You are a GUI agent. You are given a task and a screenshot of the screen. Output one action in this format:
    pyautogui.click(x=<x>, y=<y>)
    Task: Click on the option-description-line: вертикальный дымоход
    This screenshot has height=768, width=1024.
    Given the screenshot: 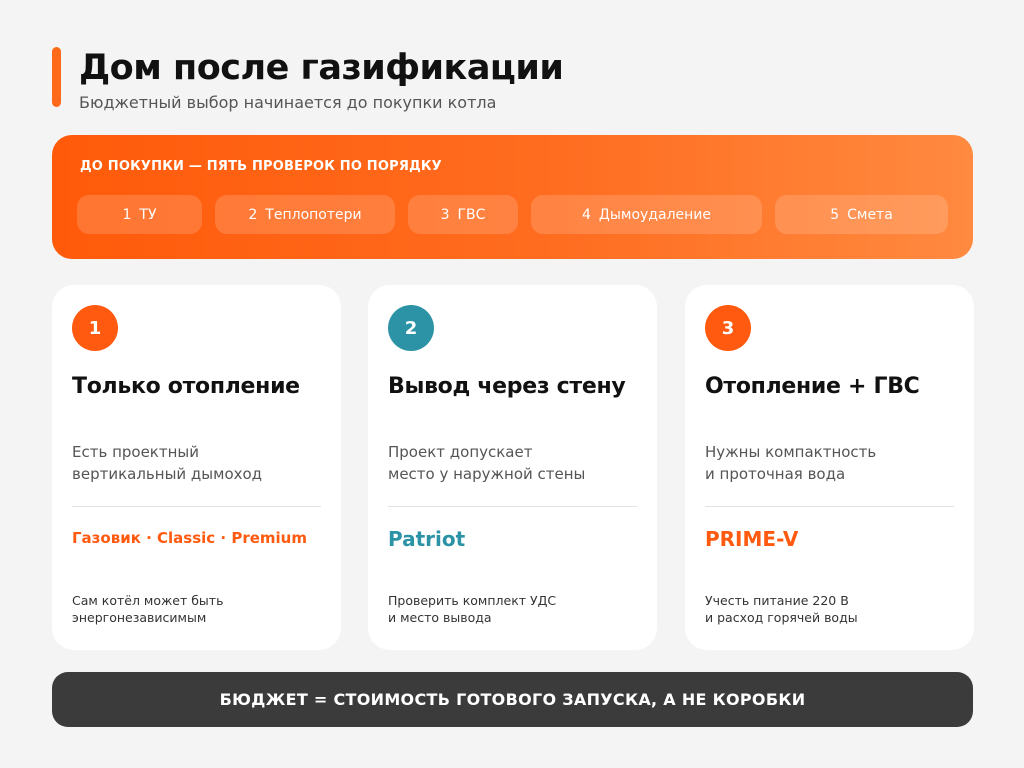 What is the action you would take?
    pyautogui.click(x=167, y=474)
    